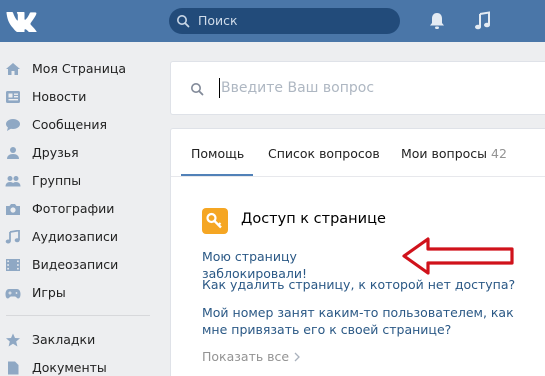 The width and height of the screenshot is (545, 376). I want to click on sidebar-item-games: Игры, so click(80, 293).